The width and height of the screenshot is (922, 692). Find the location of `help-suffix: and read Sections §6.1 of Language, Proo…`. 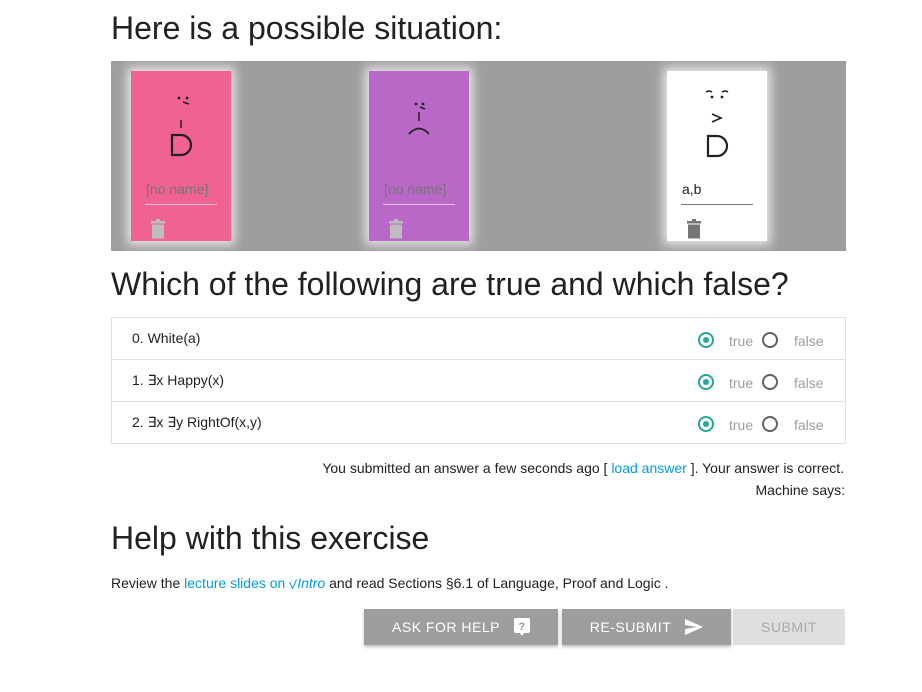

help-suffix: and read Sections §6.1 of Language, Proo… is located at coordinates (497, 583).